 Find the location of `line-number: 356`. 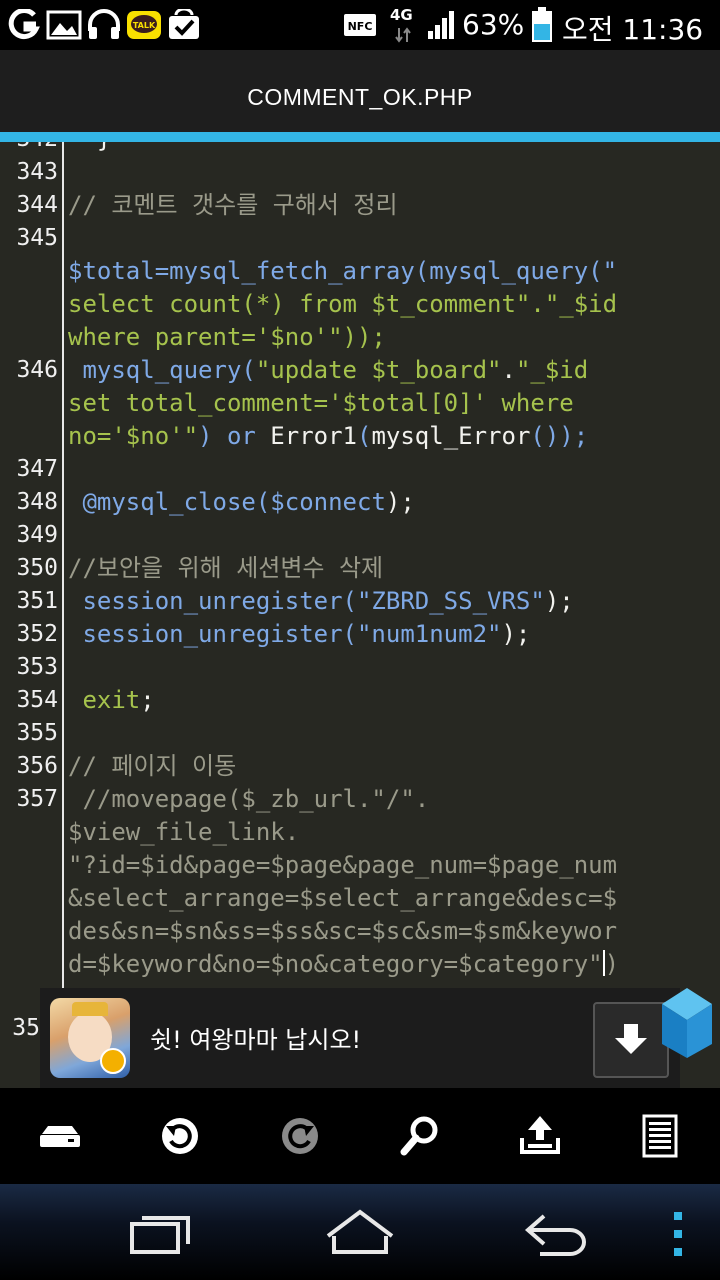

line-number: 356 is located at coordinates (37, 766).